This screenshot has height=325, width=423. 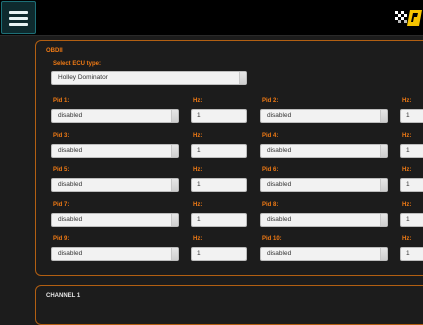 What do you see at coordinates (270, 205) in the screenshot?
I see `pid-label: Pid 8:` at bounding box center [270, 205].